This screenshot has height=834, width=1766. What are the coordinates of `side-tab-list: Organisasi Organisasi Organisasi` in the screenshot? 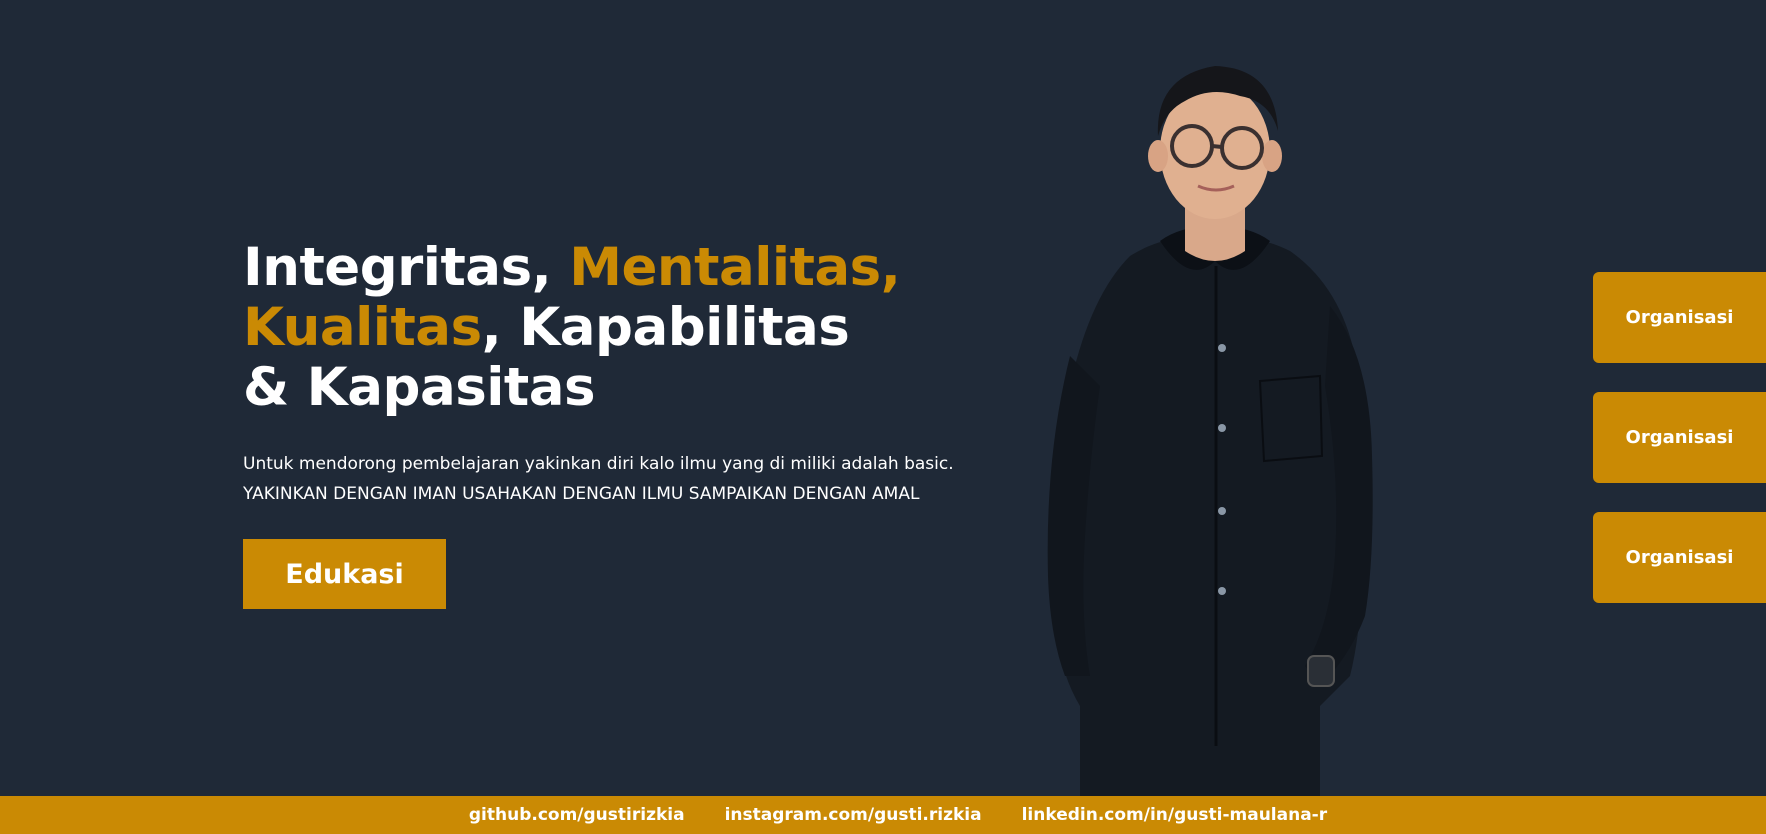 It's located at (1679, 452).